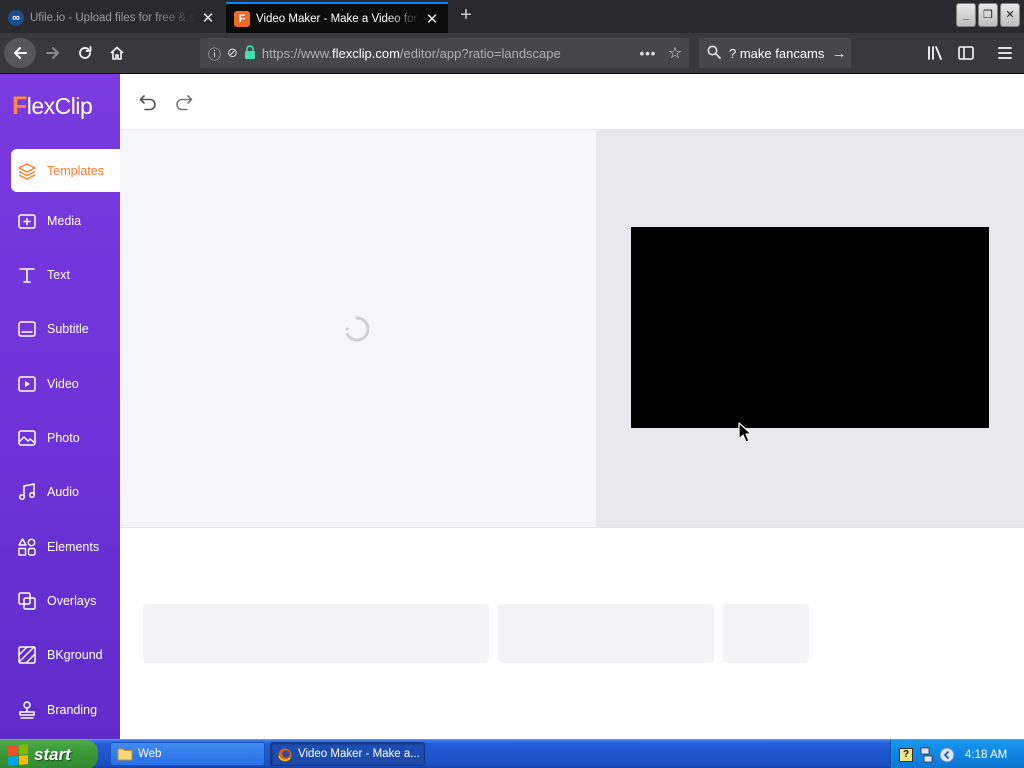  What do you see at coordinates (1010, 15) in the screenshot?
I see `close-window-button: ✕` at bounding box center [1010, 15].